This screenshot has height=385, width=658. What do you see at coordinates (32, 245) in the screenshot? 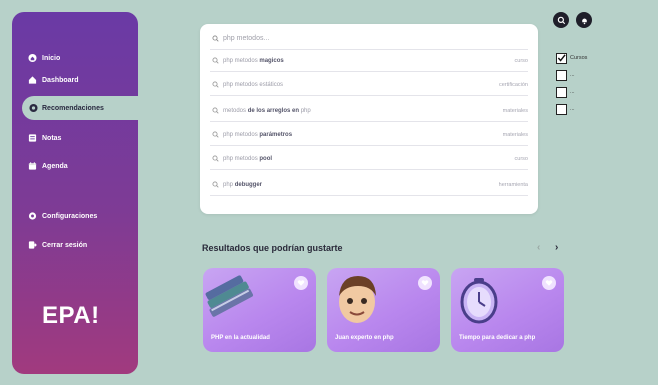
I see `logout-icon` at bounding box center [32, 245].